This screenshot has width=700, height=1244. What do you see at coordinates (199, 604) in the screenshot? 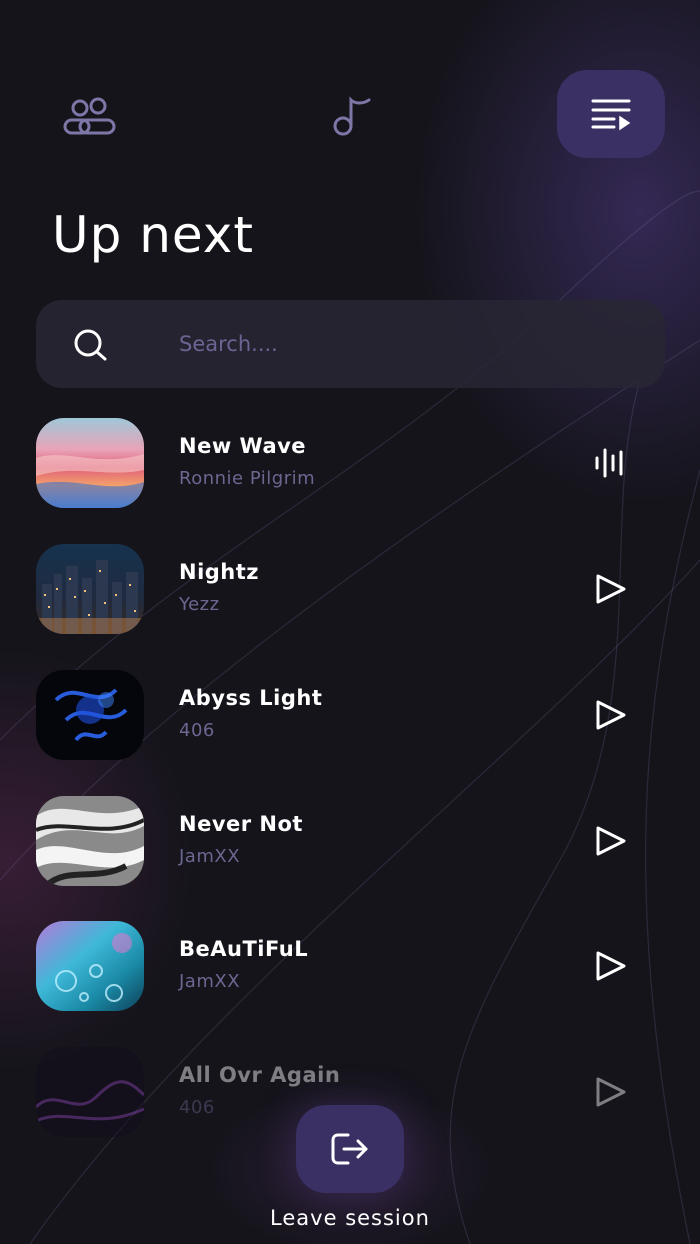
I see `track-artist: Yezz` at bounding box center [199, 604].